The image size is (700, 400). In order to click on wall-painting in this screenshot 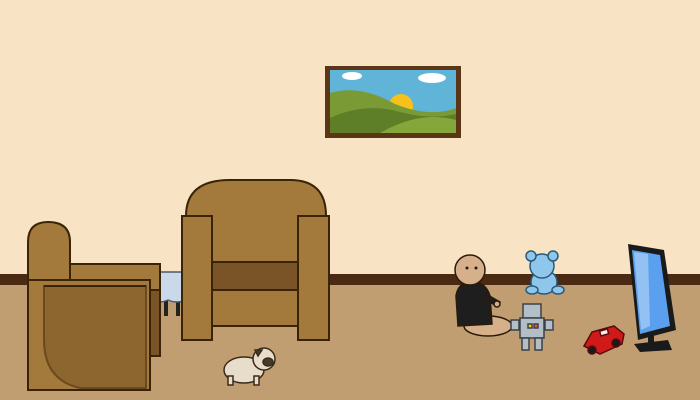, I will do `click(393, 102)`.